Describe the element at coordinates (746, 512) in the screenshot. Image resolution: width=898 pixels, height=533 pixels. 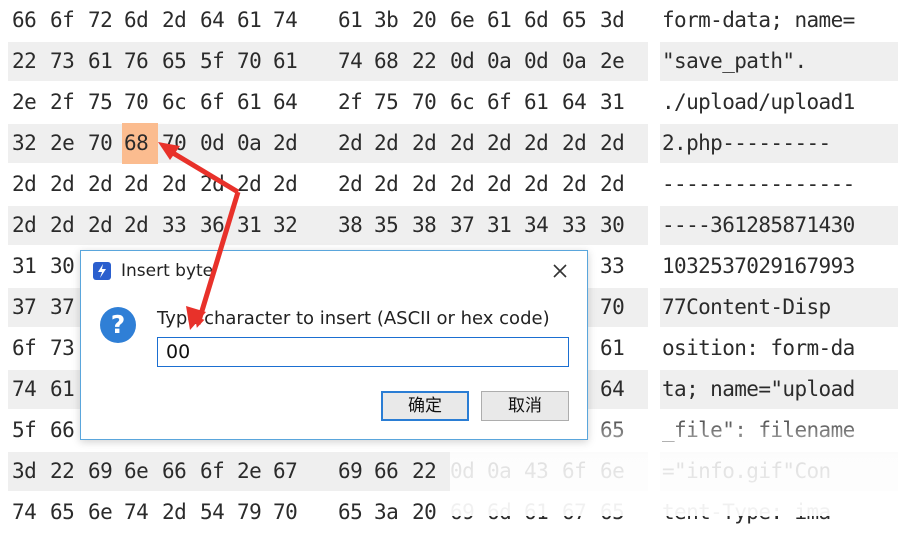
I see `ascii-text: tent-Type: ima` at that location.